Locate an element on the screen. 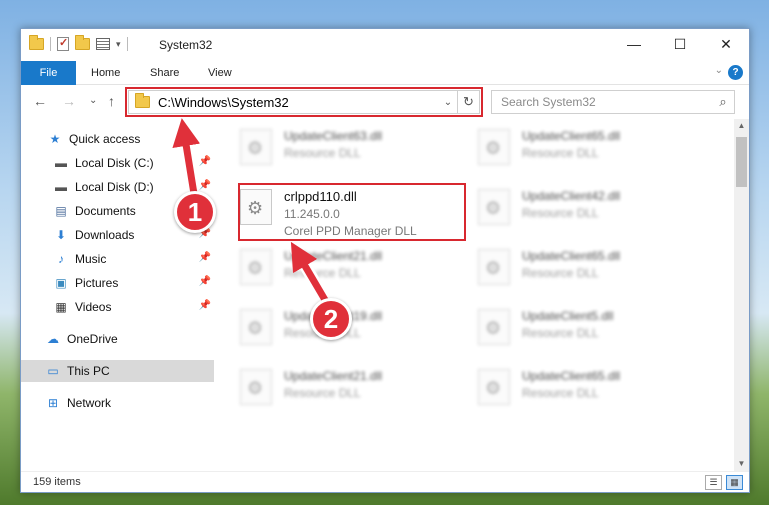 This screenshot has width=769, height=505. sidebar-item-this-pc: ▭ This PC is located at coordinates (117, 371).